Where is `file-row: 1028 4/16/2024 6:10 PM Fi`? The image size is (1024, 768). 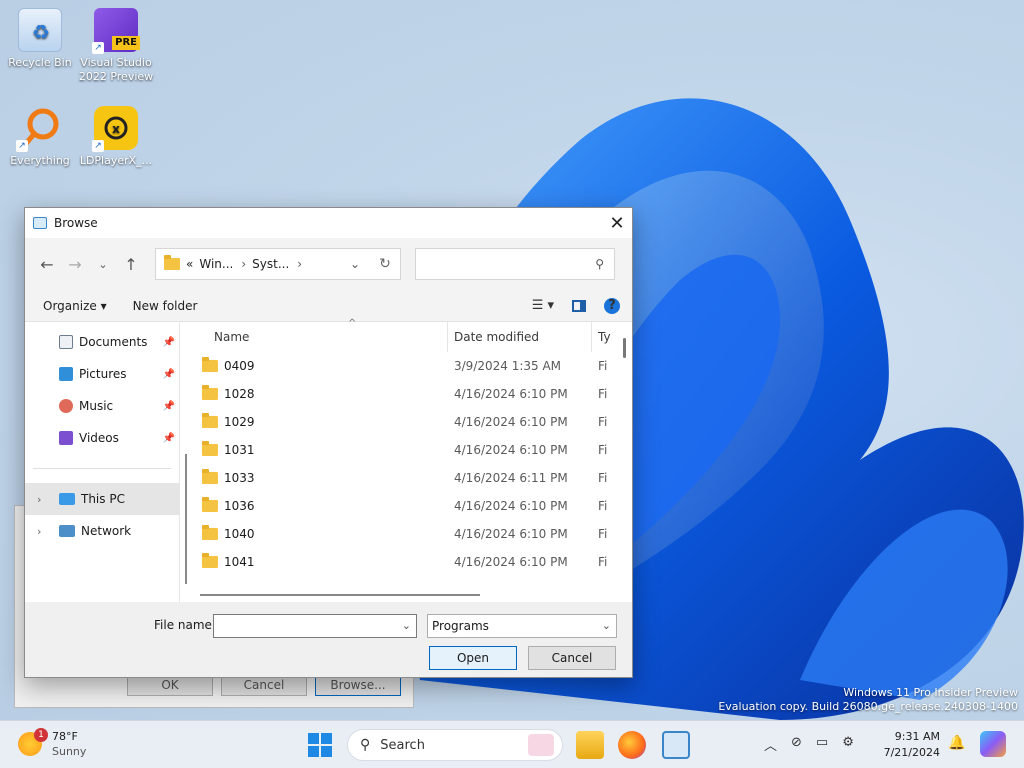 file-row: 1028 4/16/2024 6:10 PM Fi is located at coordinates (416, 394).